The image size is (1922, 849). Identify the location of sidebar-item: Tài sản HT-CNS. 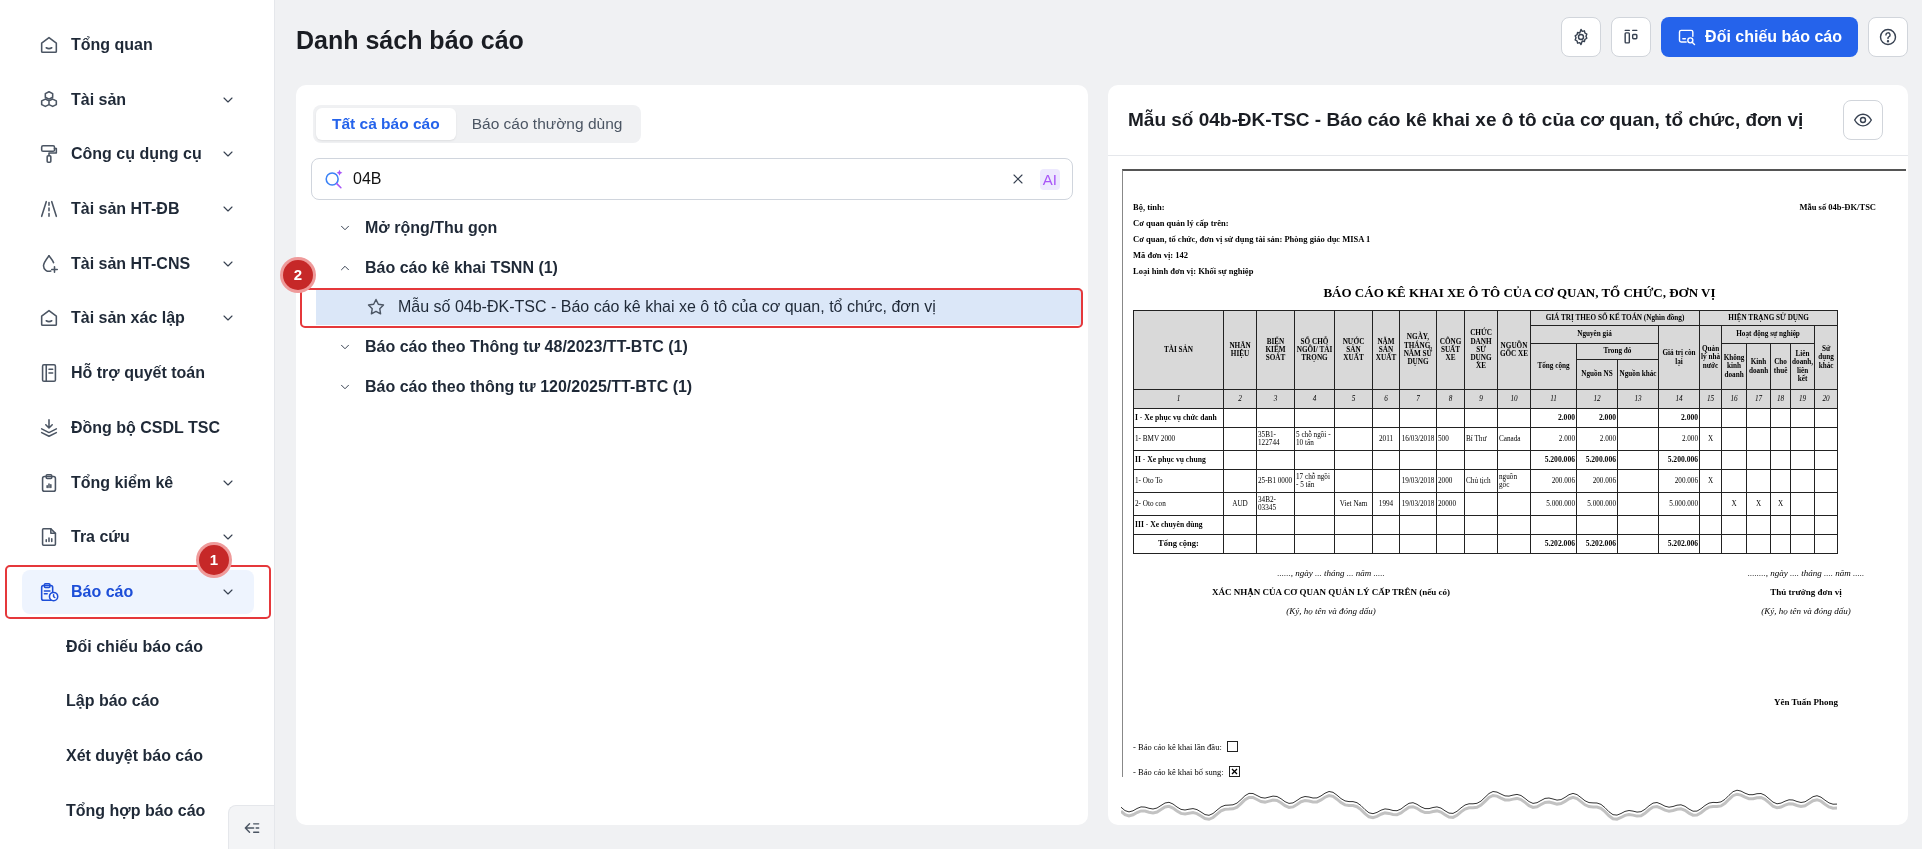
(138, 263).